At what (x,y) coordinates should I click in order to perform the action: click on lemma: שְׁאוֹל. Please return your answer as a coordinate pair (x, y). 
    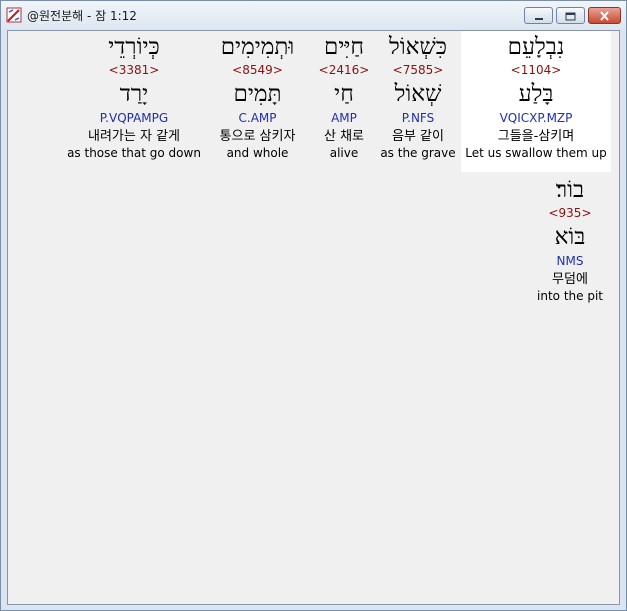
    Looking at the image, I should click on (418, 94).